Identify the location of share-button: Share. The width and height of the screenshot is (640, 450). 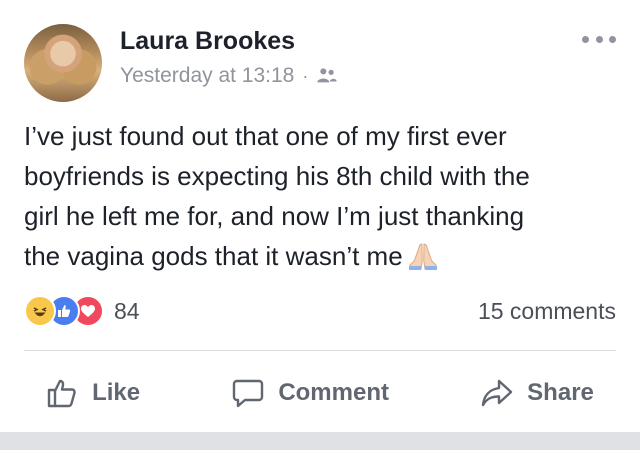
(537, 393).